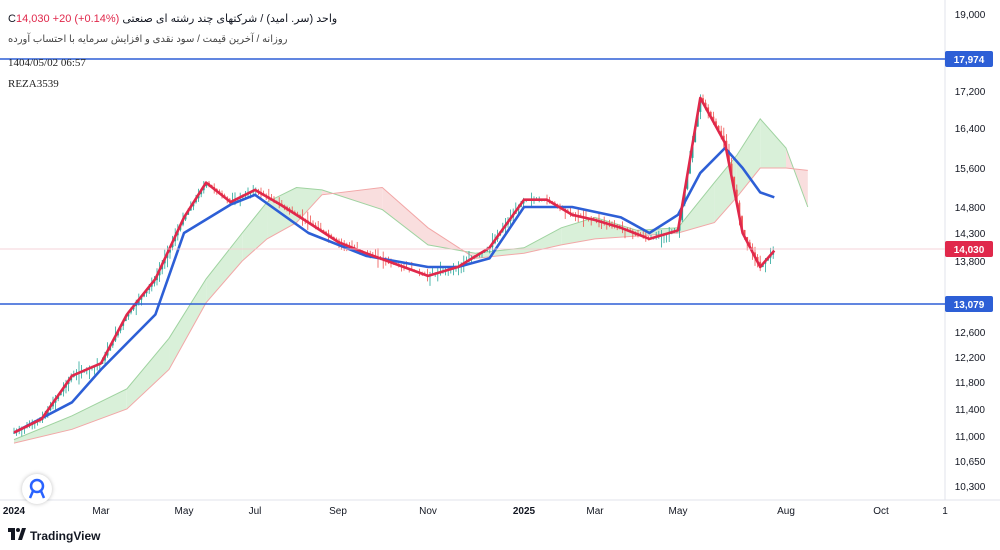 This screenshot has height=550, width=1000. What do you see at coordinates (970, 383) in the screenshot?
I see `y-tick-label: 11,800` at bounding box center [970, 383].